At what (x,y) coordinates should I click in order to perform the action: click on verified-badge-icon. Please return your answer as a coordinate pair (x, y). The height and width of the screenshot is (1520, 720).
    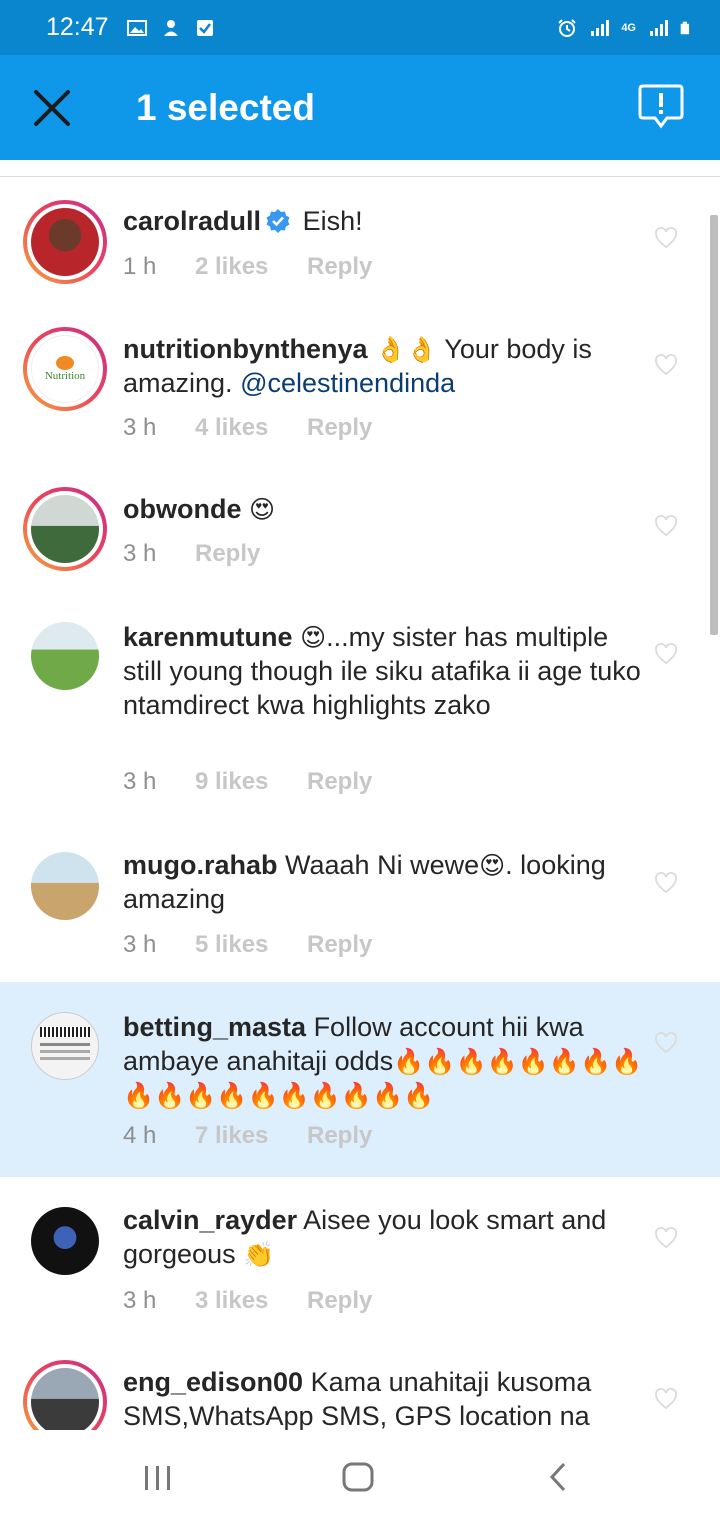
    Looking at the image, I should click on (278, 221).